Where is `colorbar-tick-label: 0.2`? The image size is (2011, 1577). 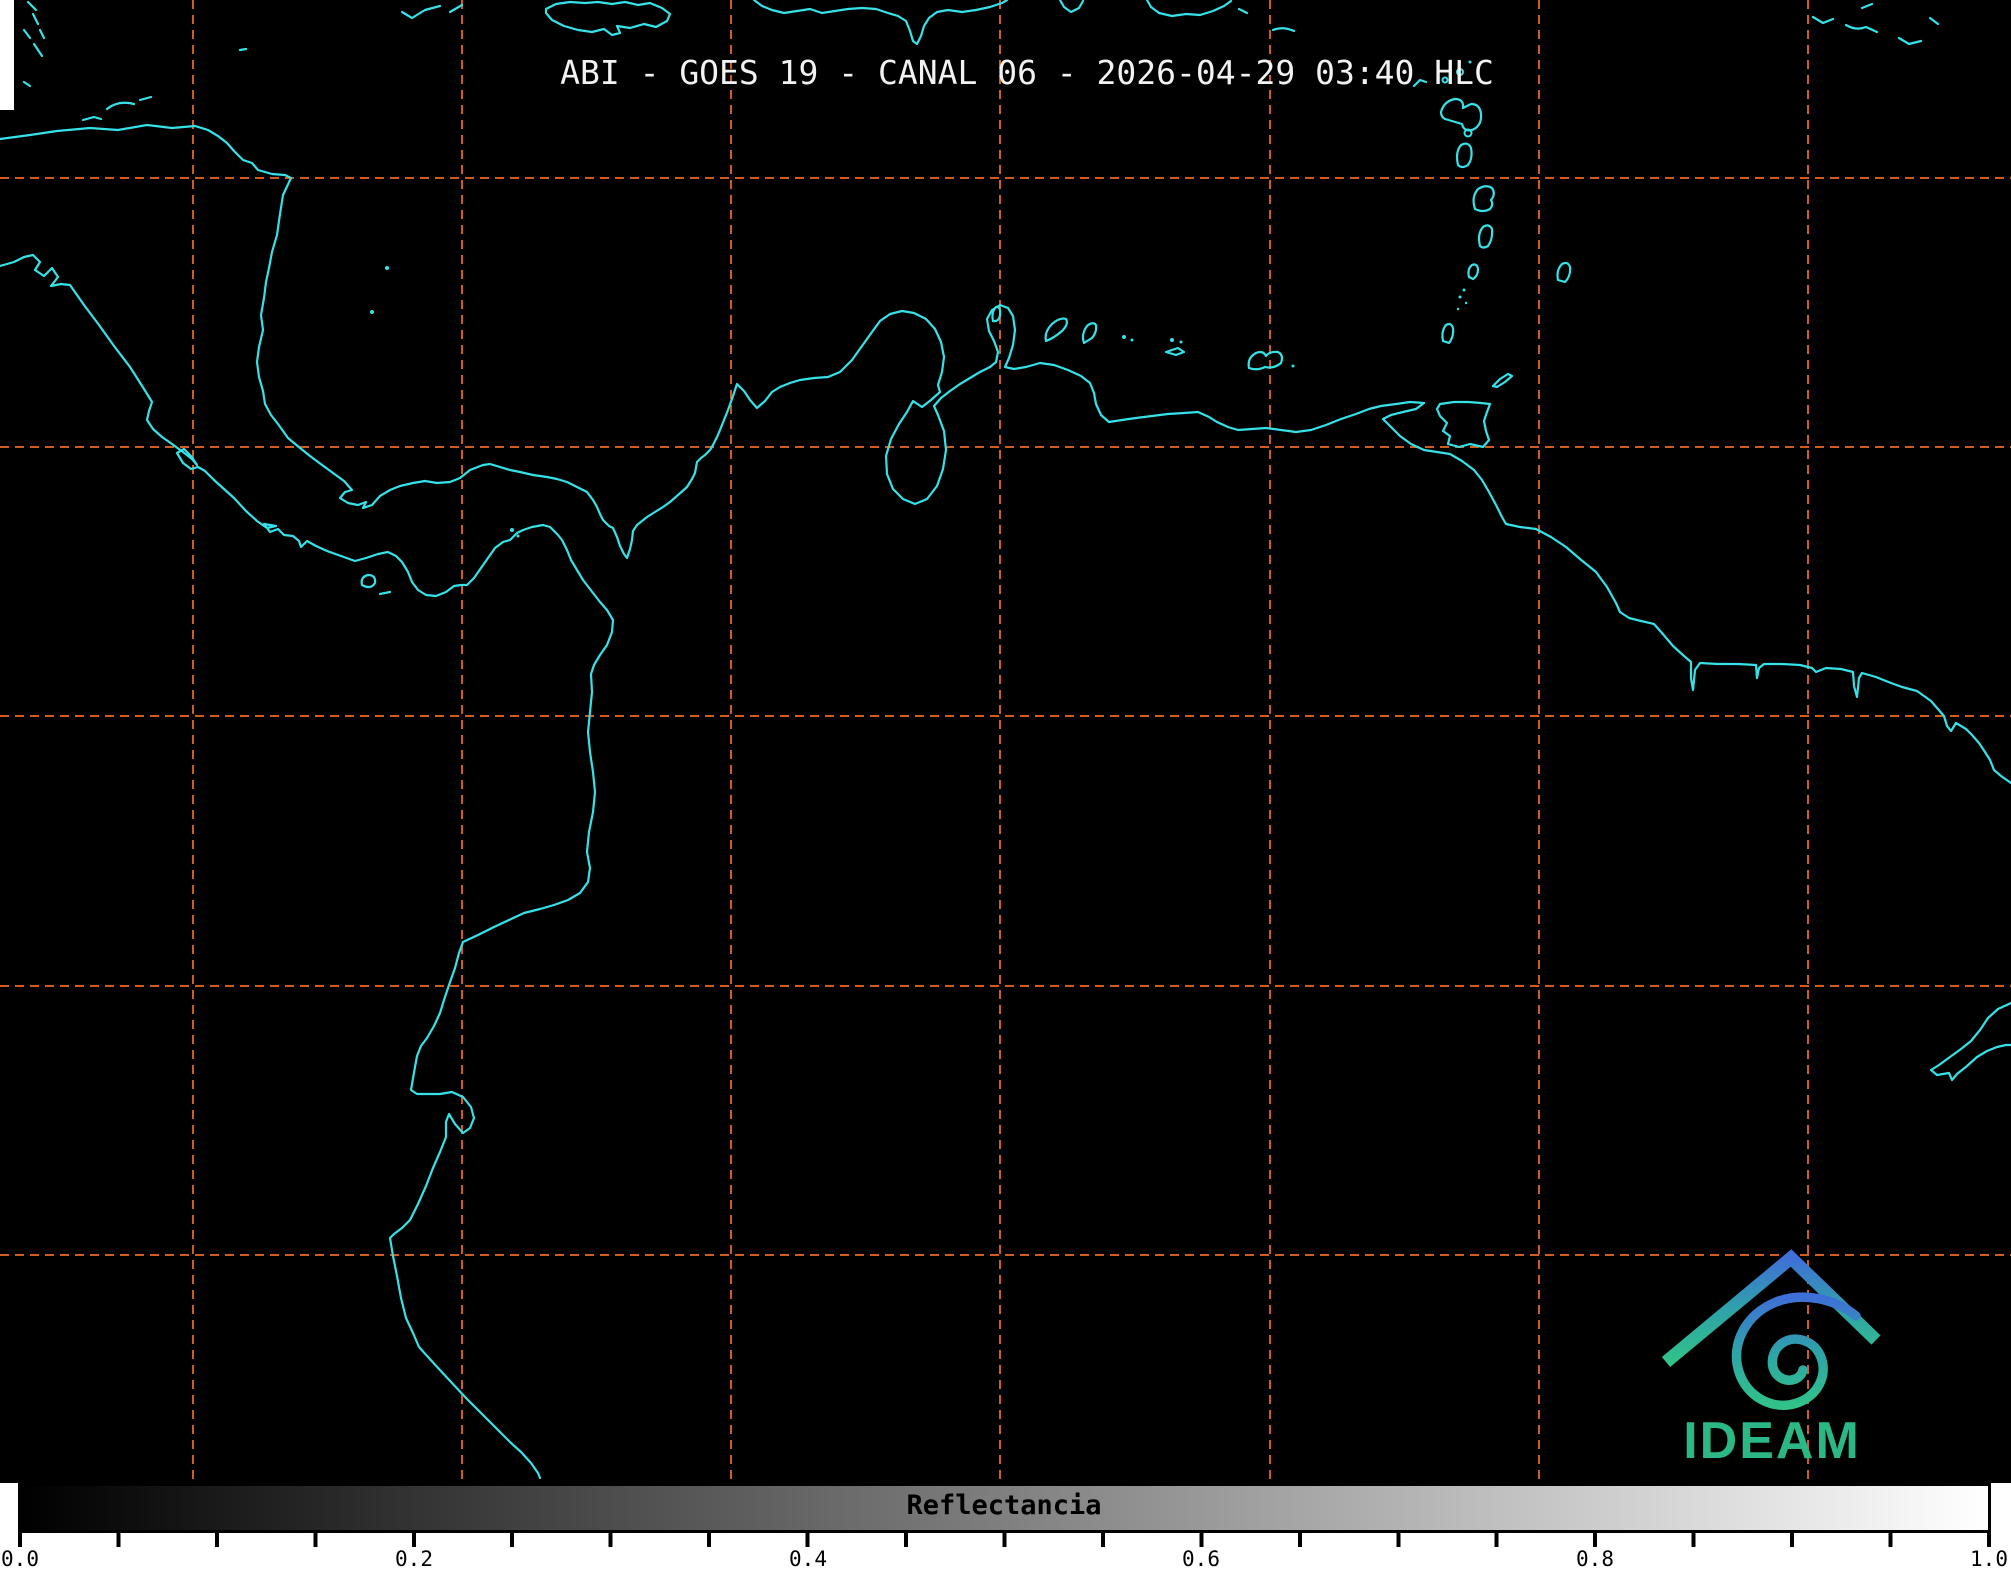
colorbar-tick-label: 0.2 is located at coordinates (414, 1559).